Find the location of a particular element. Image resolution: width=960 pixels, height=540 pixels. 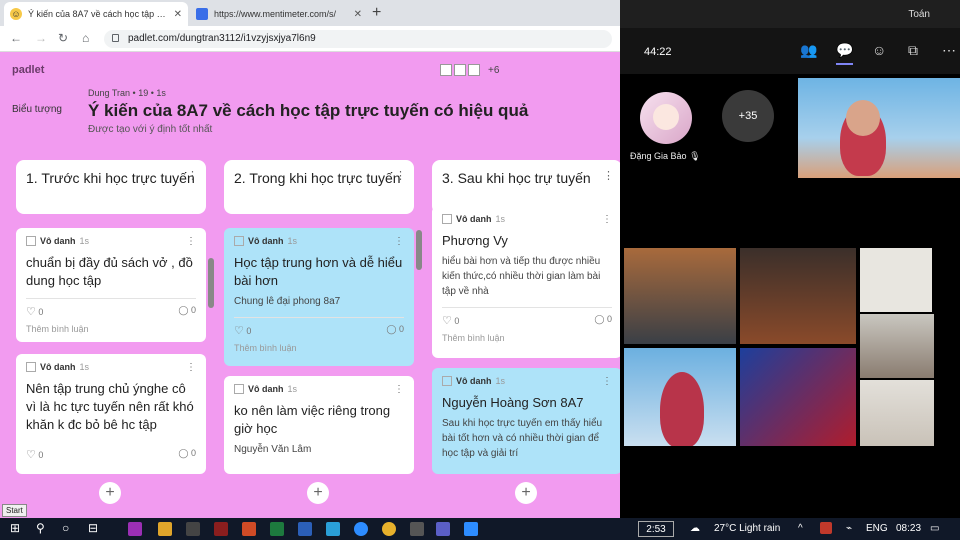

author-name: Dung Tran is located at coordinates (109, 93).